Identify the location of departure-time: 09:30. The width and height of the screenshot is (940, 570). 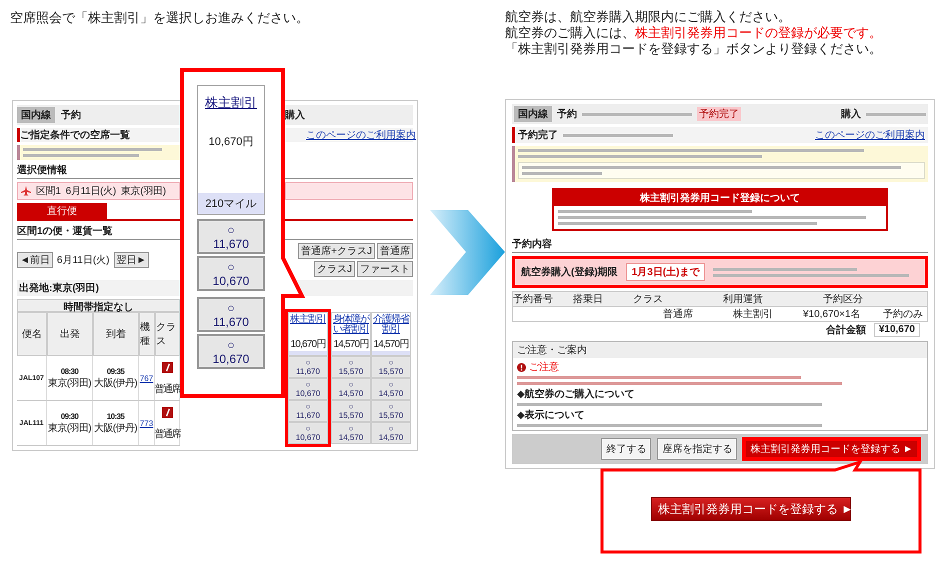
(69, 416).